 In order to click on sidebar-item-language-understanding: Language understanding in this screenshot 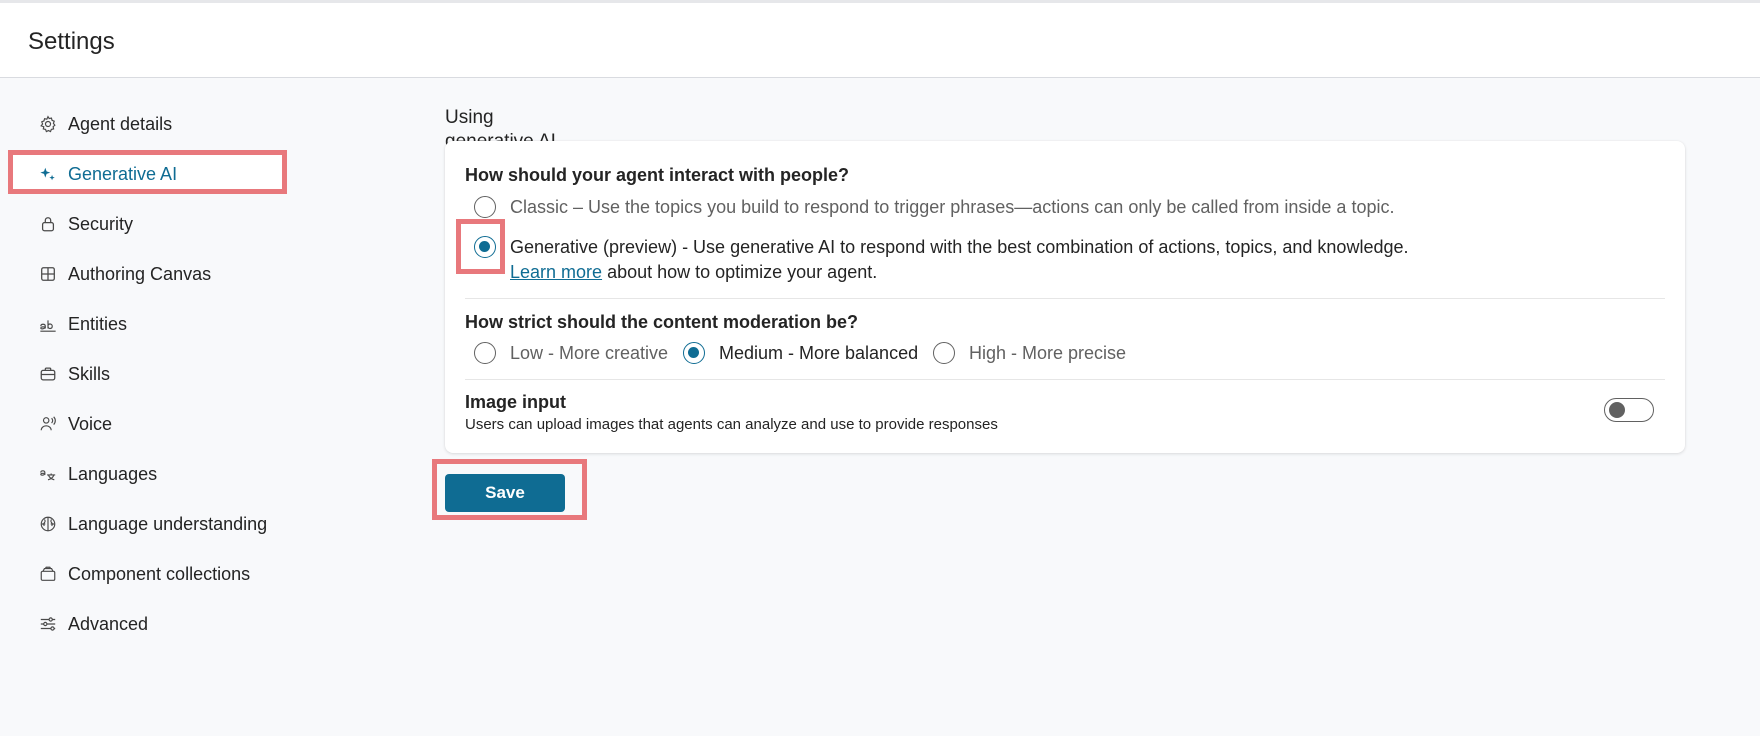, I will do `click(148, 524)`.